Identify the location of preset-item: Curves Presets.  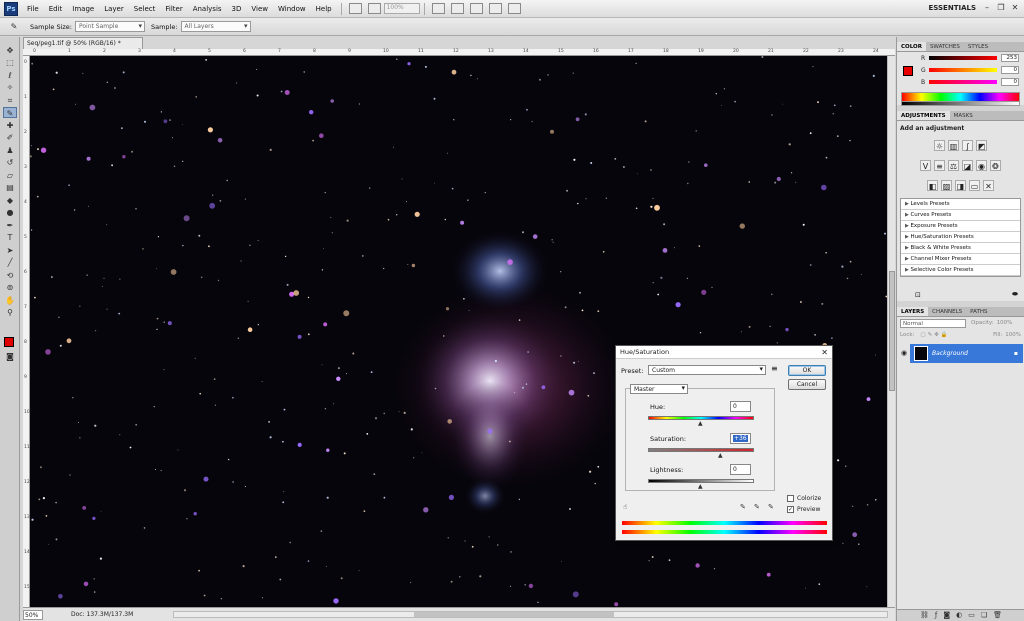
(960, 215).